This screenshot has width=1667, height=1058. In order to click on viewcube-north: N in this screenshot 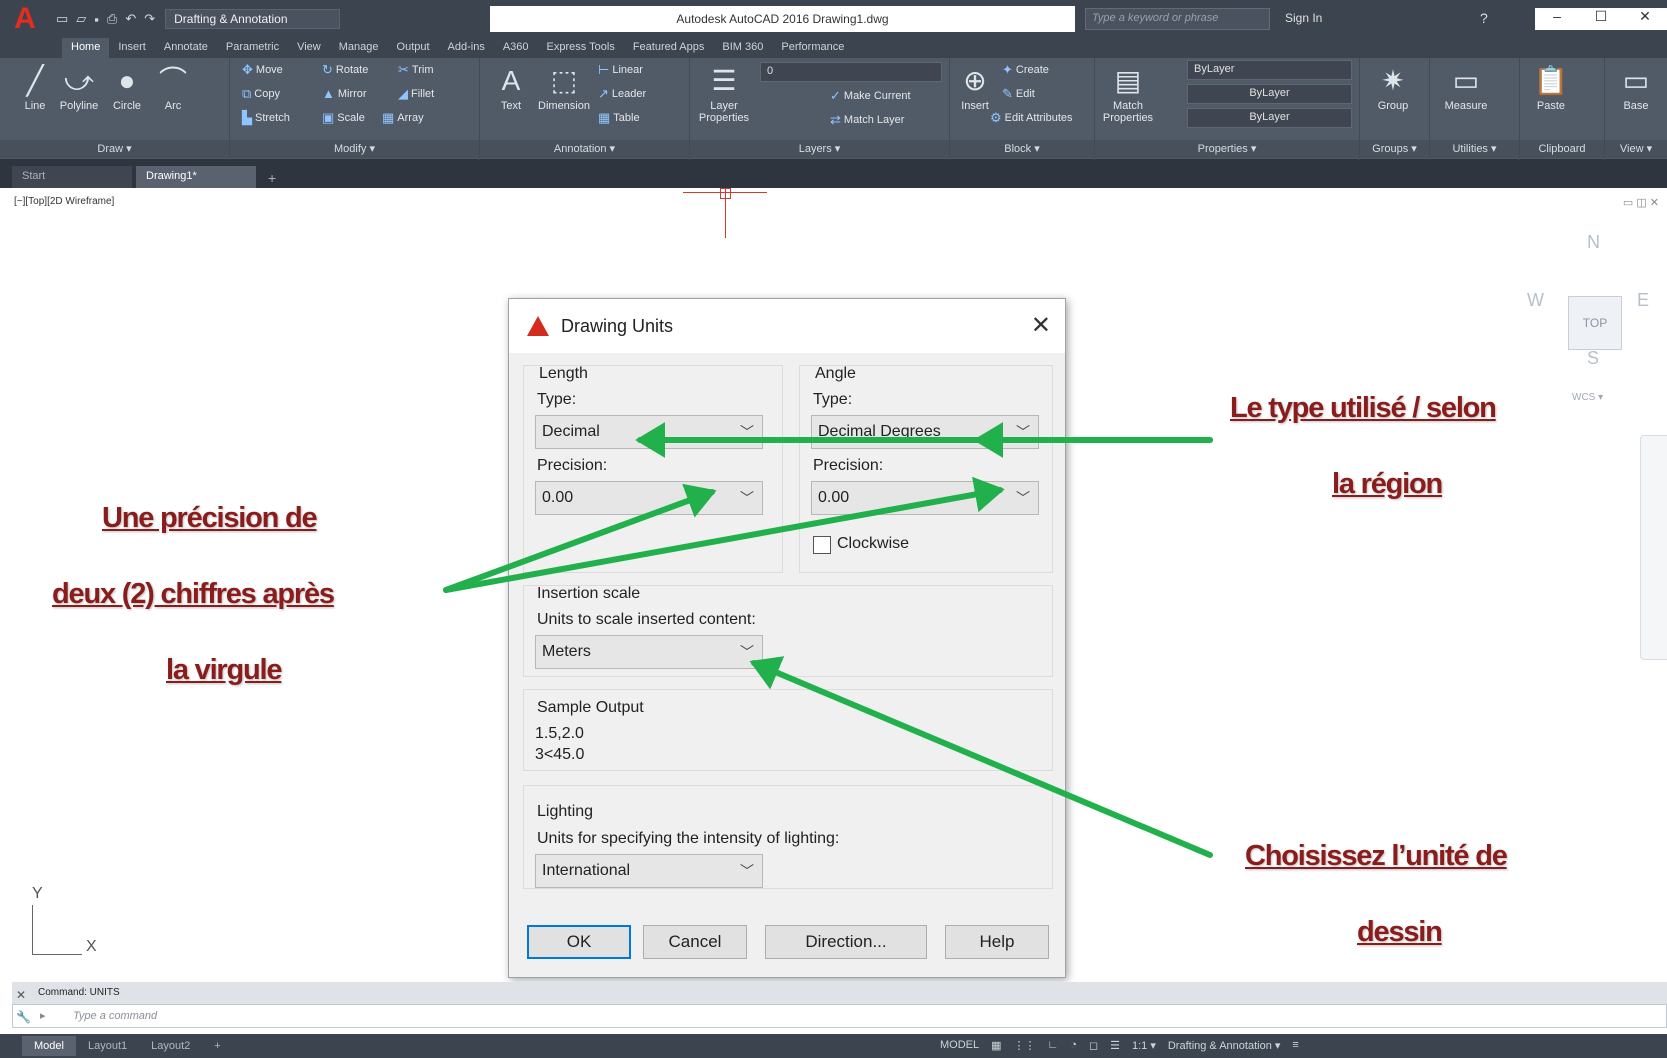, I will do `click(1593, 242)`.